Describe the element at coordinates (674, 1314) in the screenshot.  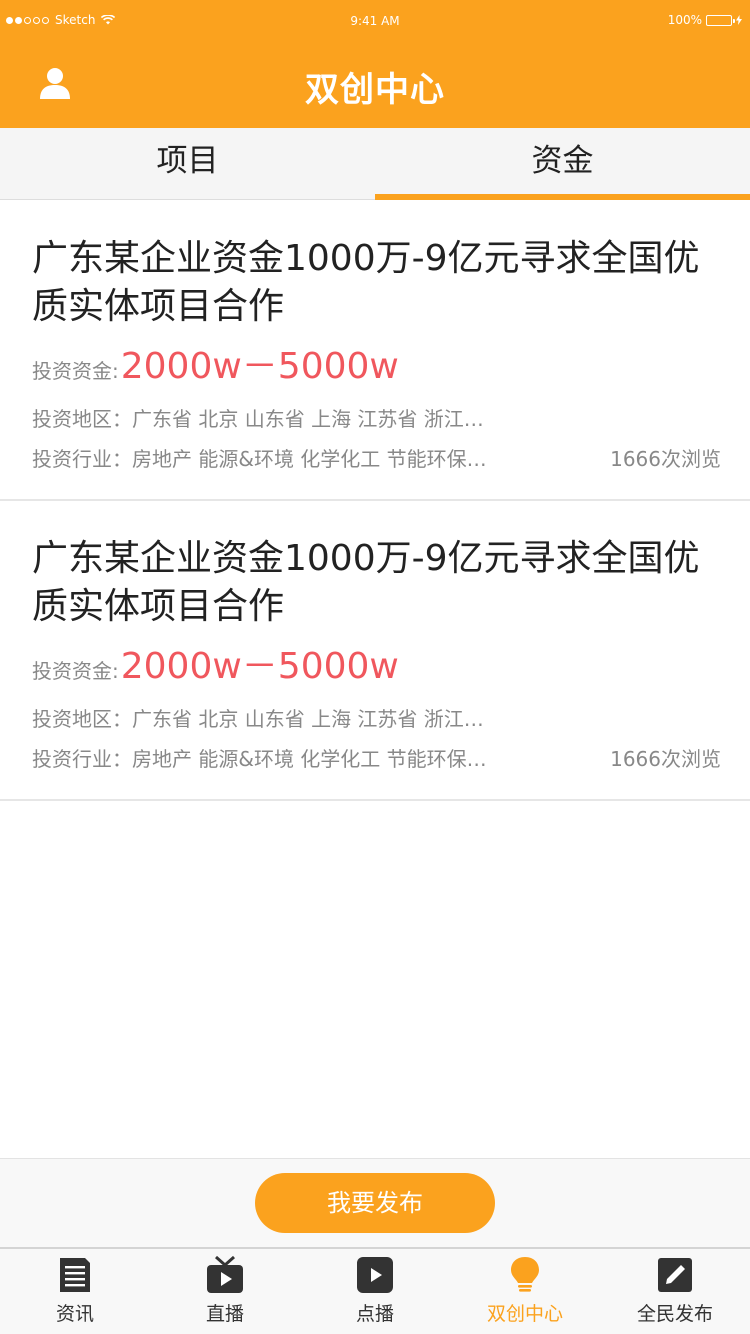
I see `tabbar-label: 全民发布` at that location.